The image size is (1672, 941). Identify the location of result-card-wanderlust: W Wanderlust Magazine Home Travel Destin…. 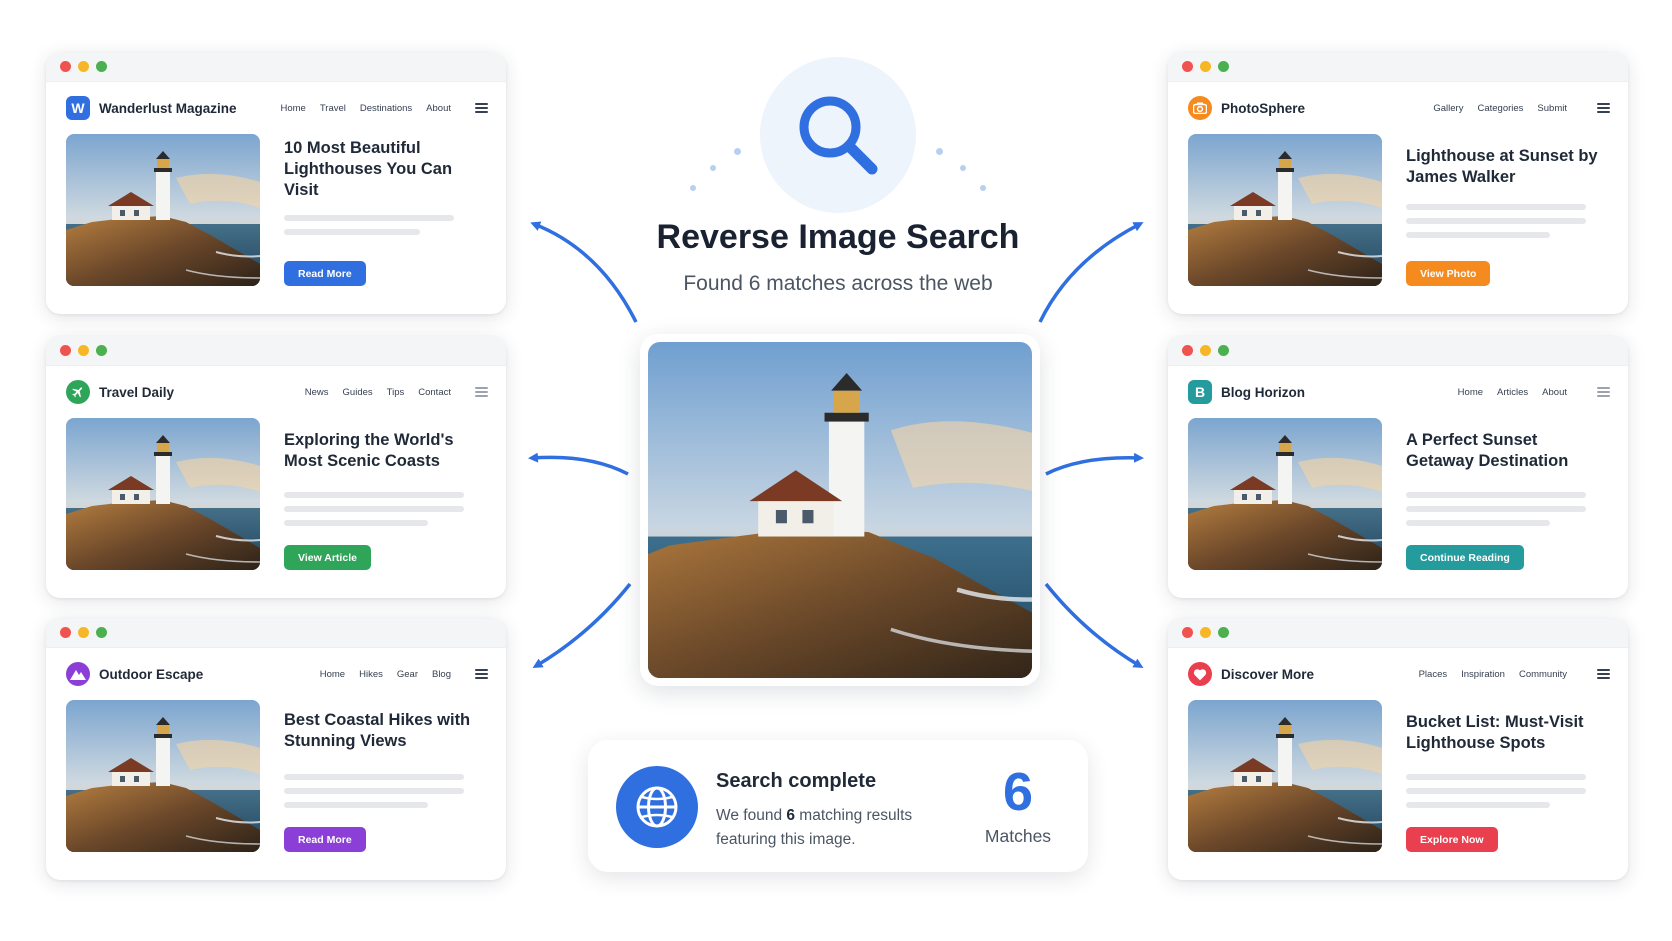
(276, 183).